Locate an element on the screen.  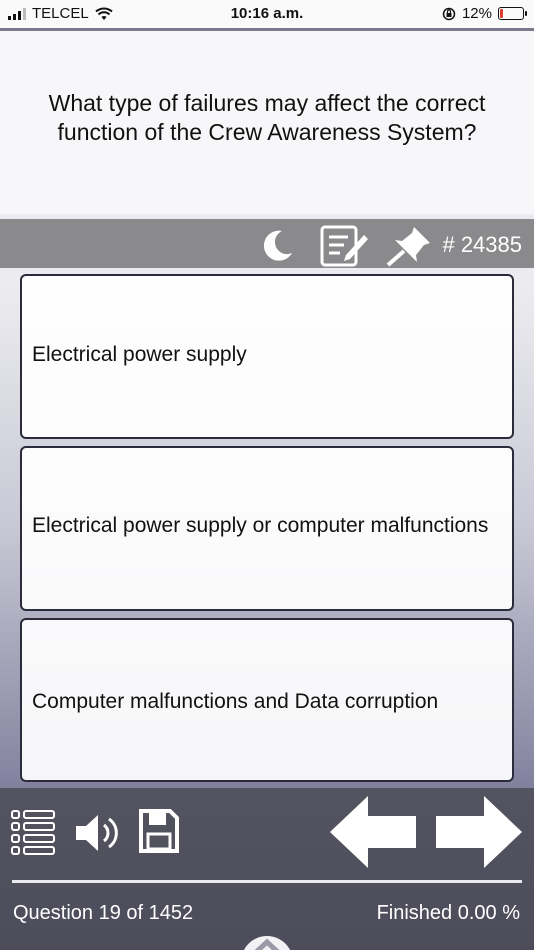
next-arrow-icon is located at coordinates (479, 832).